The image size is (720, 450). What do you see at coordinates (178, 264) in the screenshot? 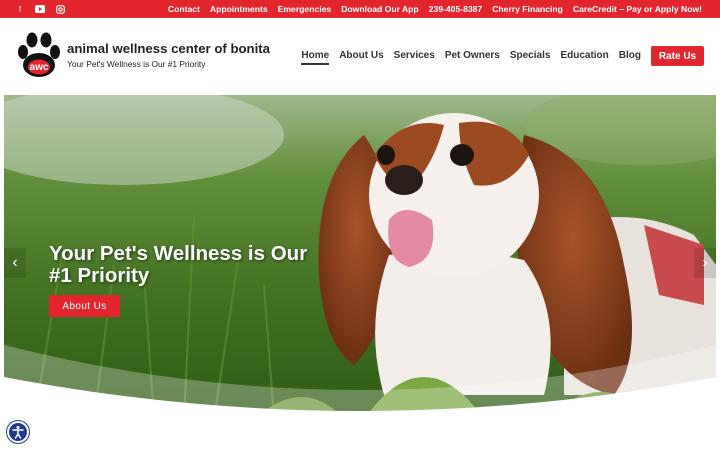
I see `hero-title: Your Pet's Wellness is Our #1 Priority` at bounding box center [178, 264].